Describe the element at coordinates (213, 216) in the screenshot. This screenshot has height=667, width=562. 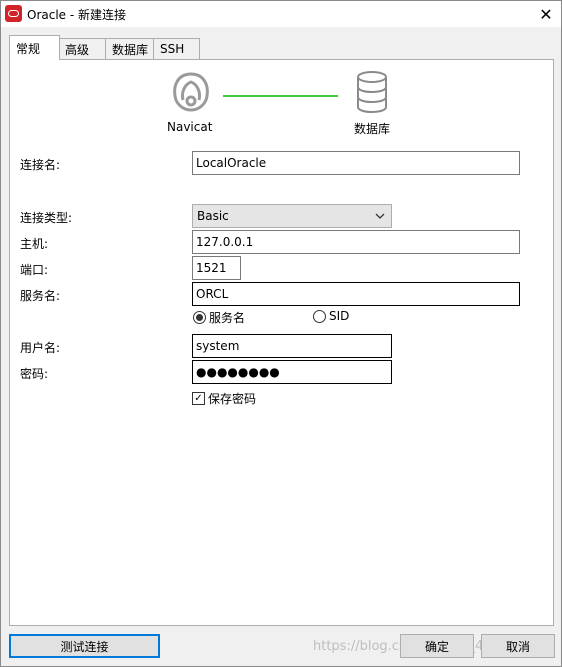
I see `connection-type-value: Basic` at that location.